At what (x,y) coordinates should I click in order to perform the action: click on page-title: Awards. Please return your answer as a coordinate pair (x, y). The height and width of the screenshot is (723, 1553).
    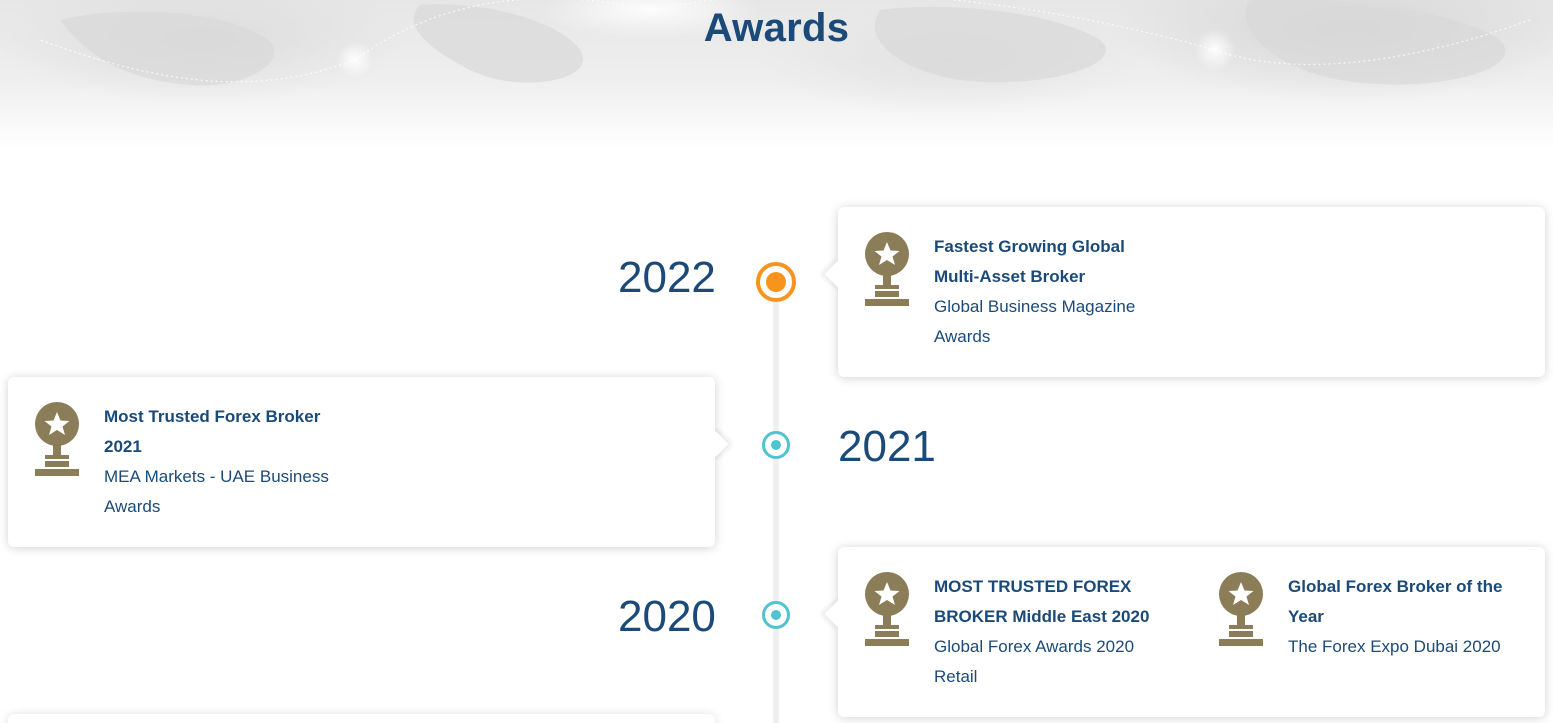
    Looking at the image, I should click on (776, 28).